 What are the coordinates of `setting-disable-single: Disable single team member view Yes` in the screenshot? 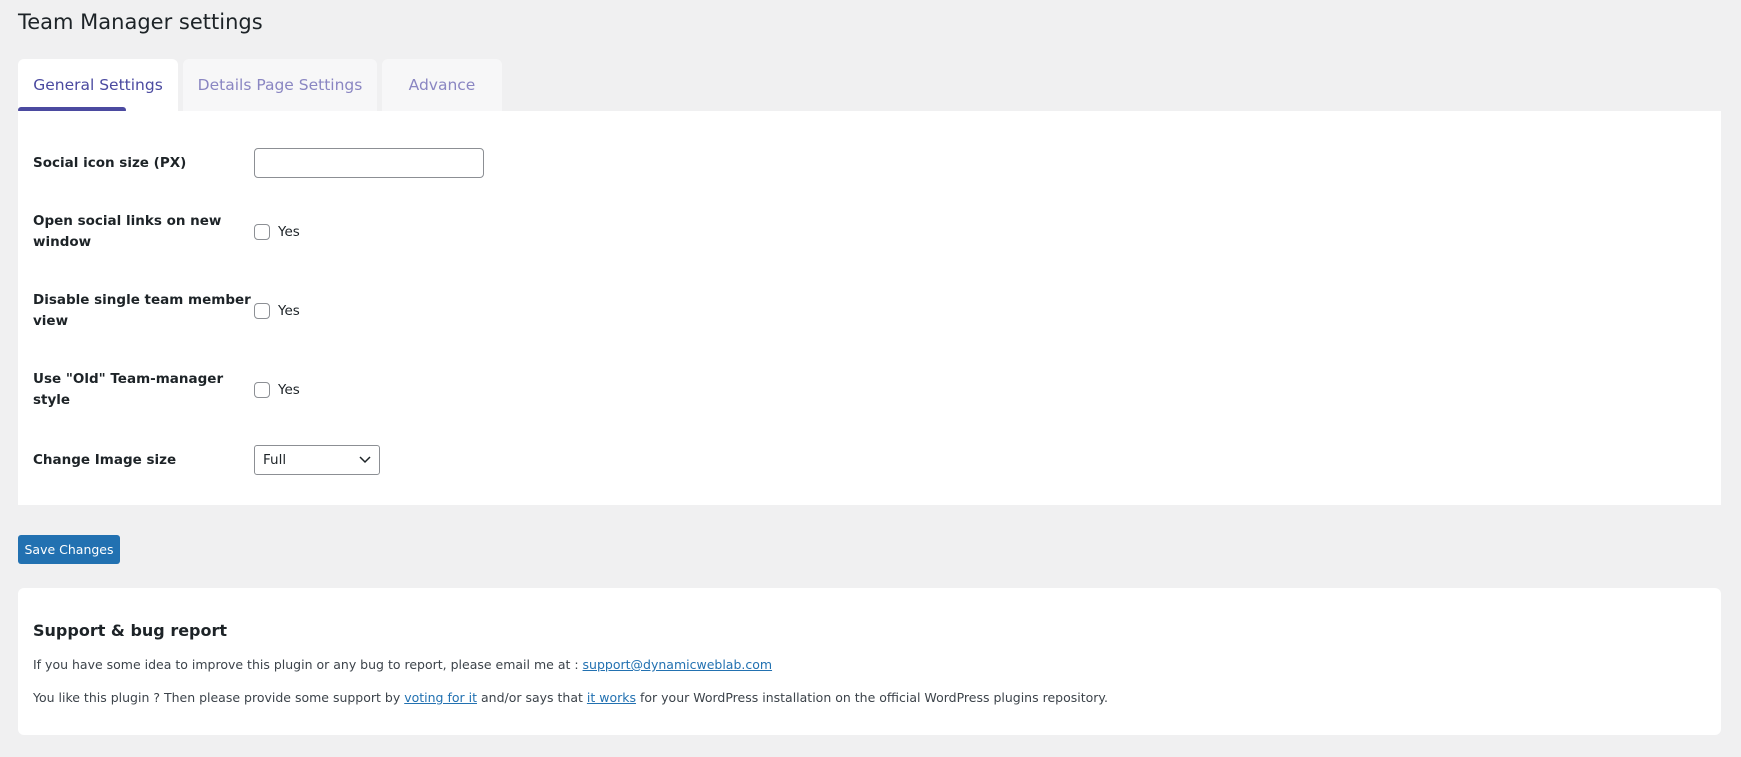 It's located at (166, 311).